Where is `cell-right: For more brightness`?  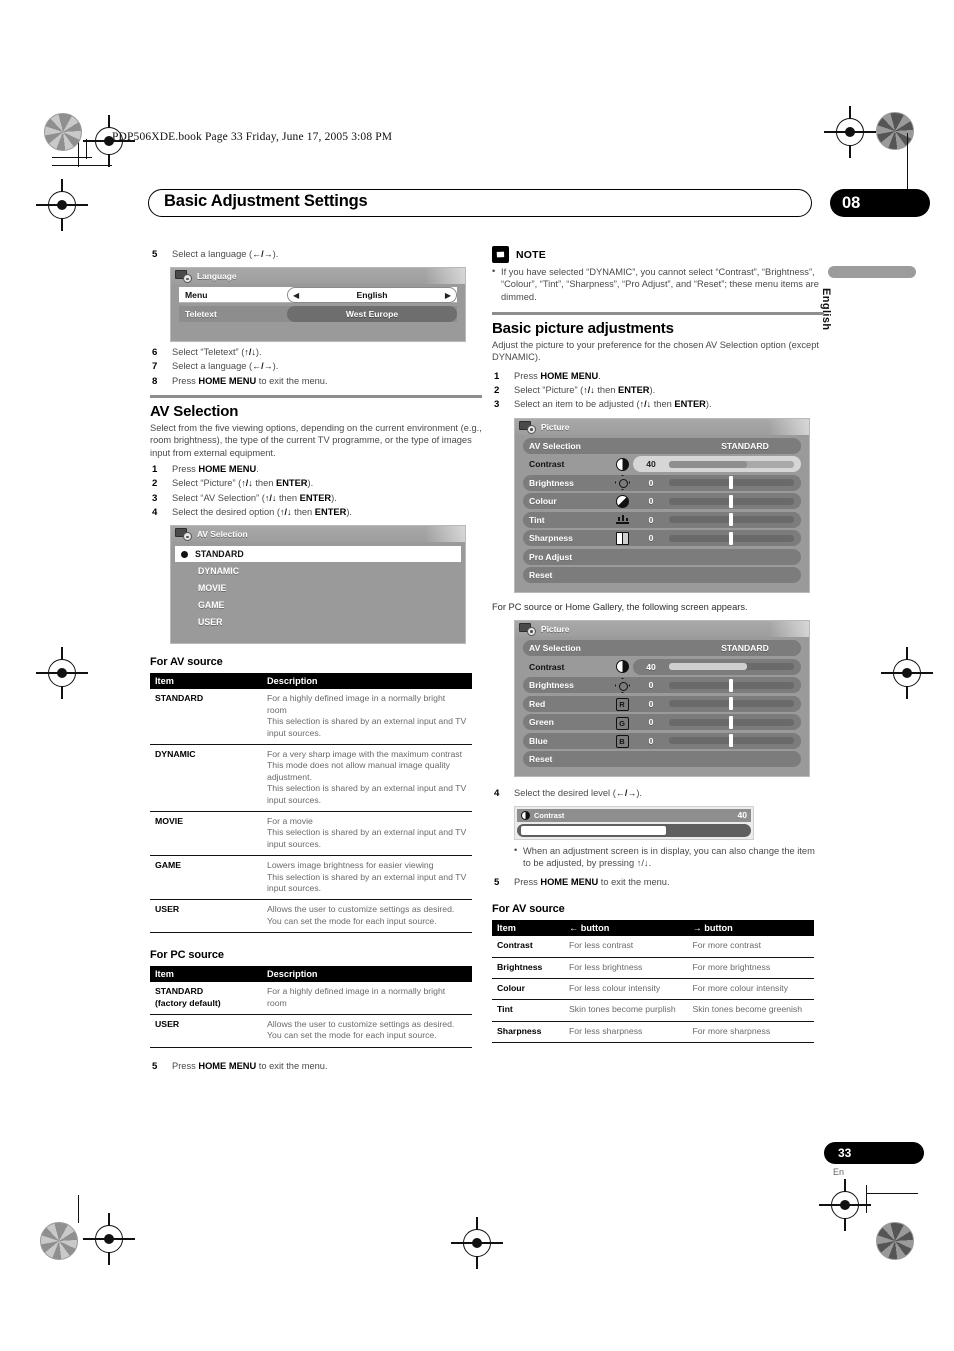 cell-right: For more brightness is located at coordinates (750, 968).